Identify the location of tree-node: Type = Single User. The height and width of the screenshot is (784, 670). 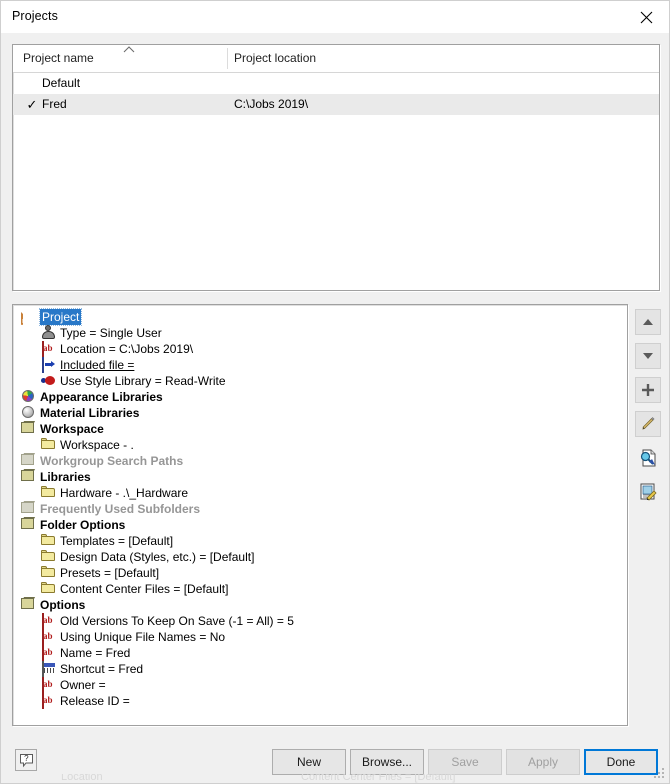
(320, 333).